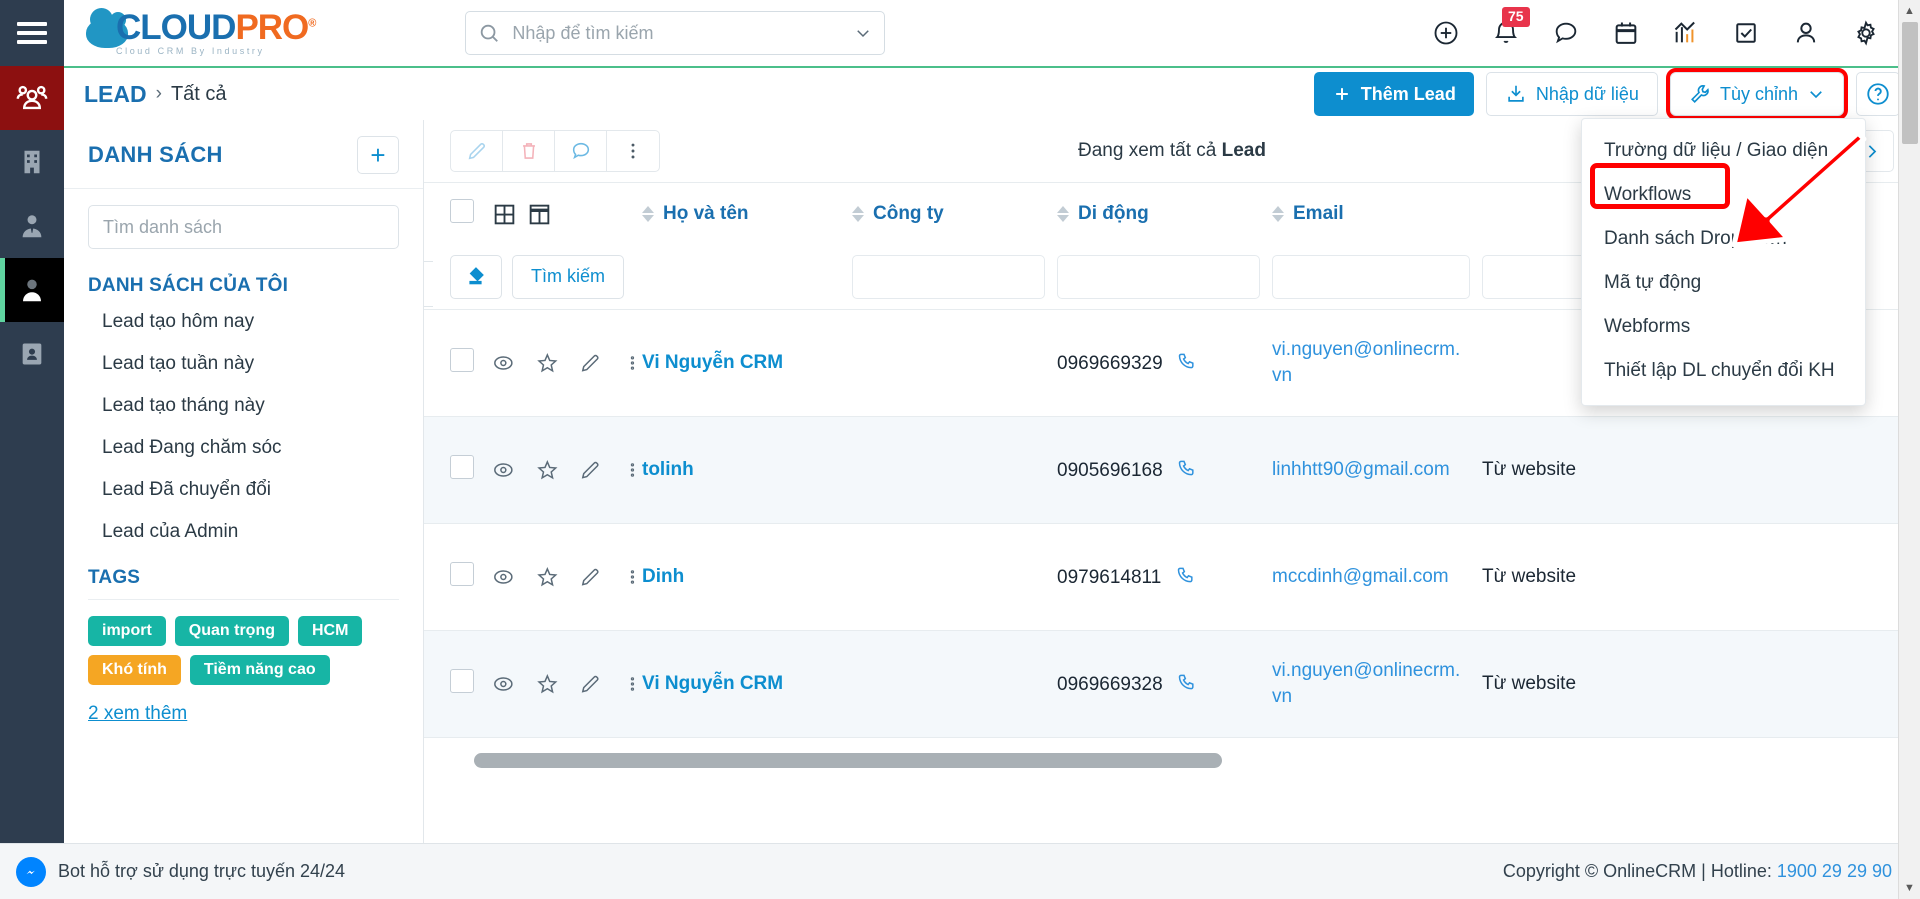  I want to click on horizontal-scrollbar, so click(848, 760).